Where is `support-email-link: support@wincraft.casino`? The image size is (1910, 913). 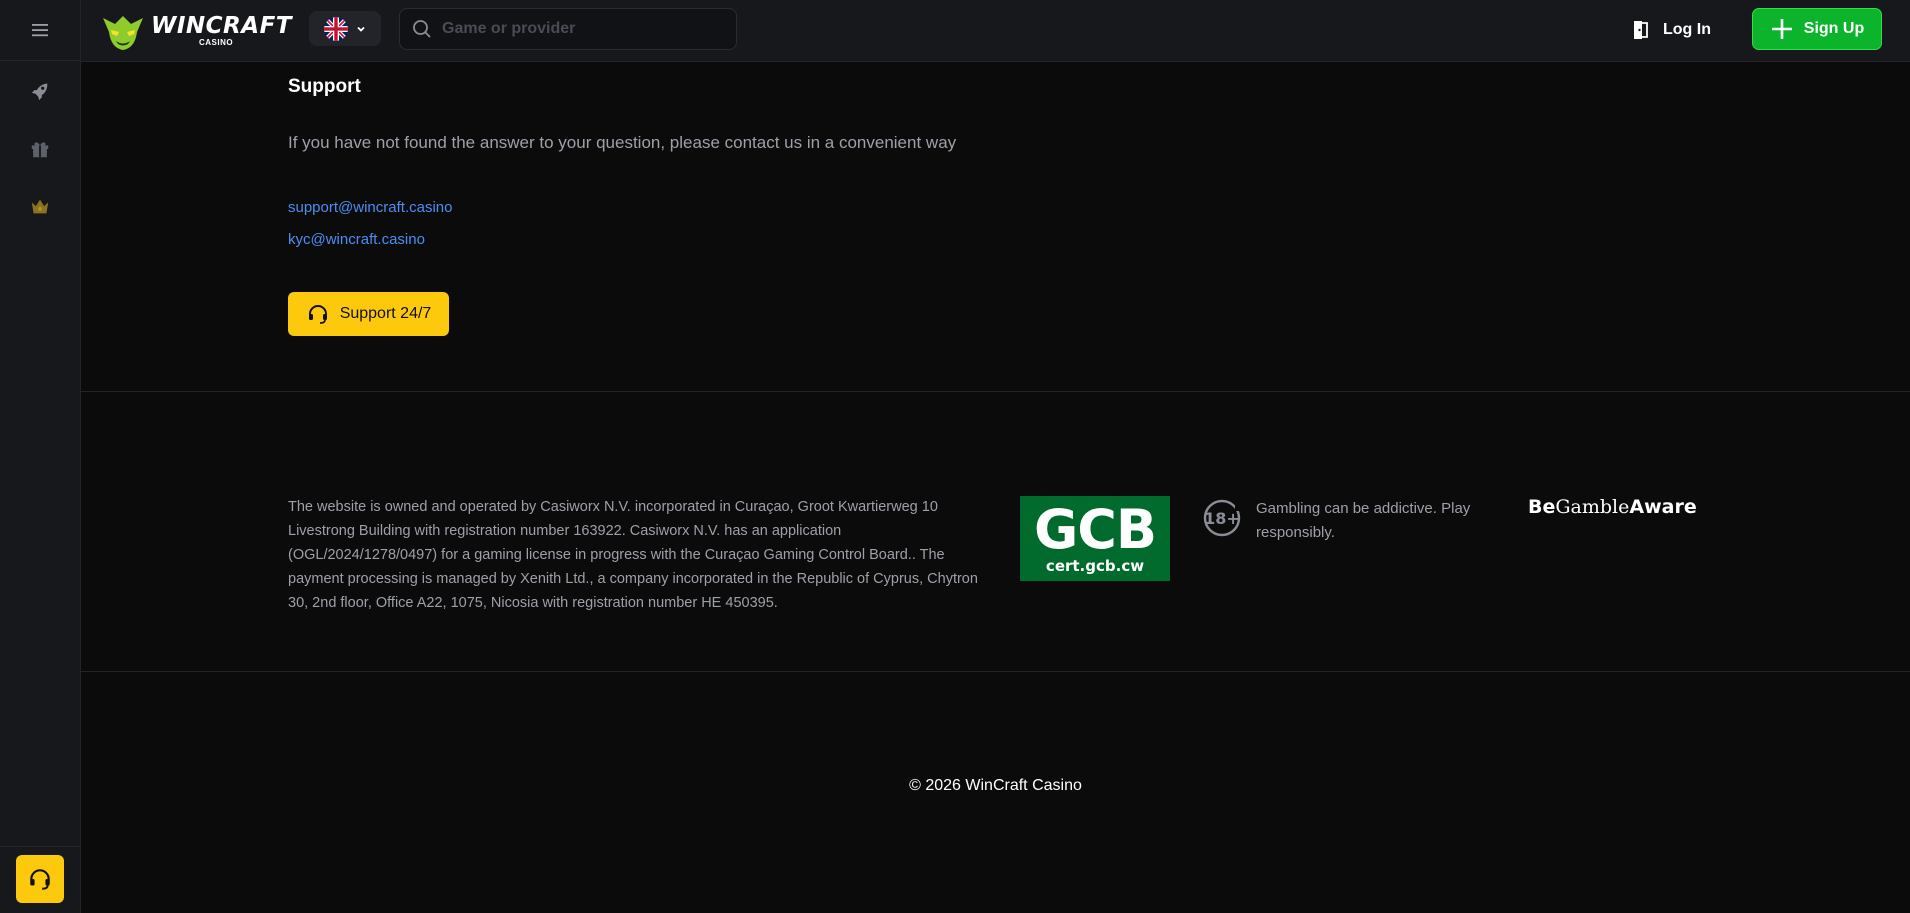 support-email-link: support@wincraft.casino is located at coordinates (370, 207).